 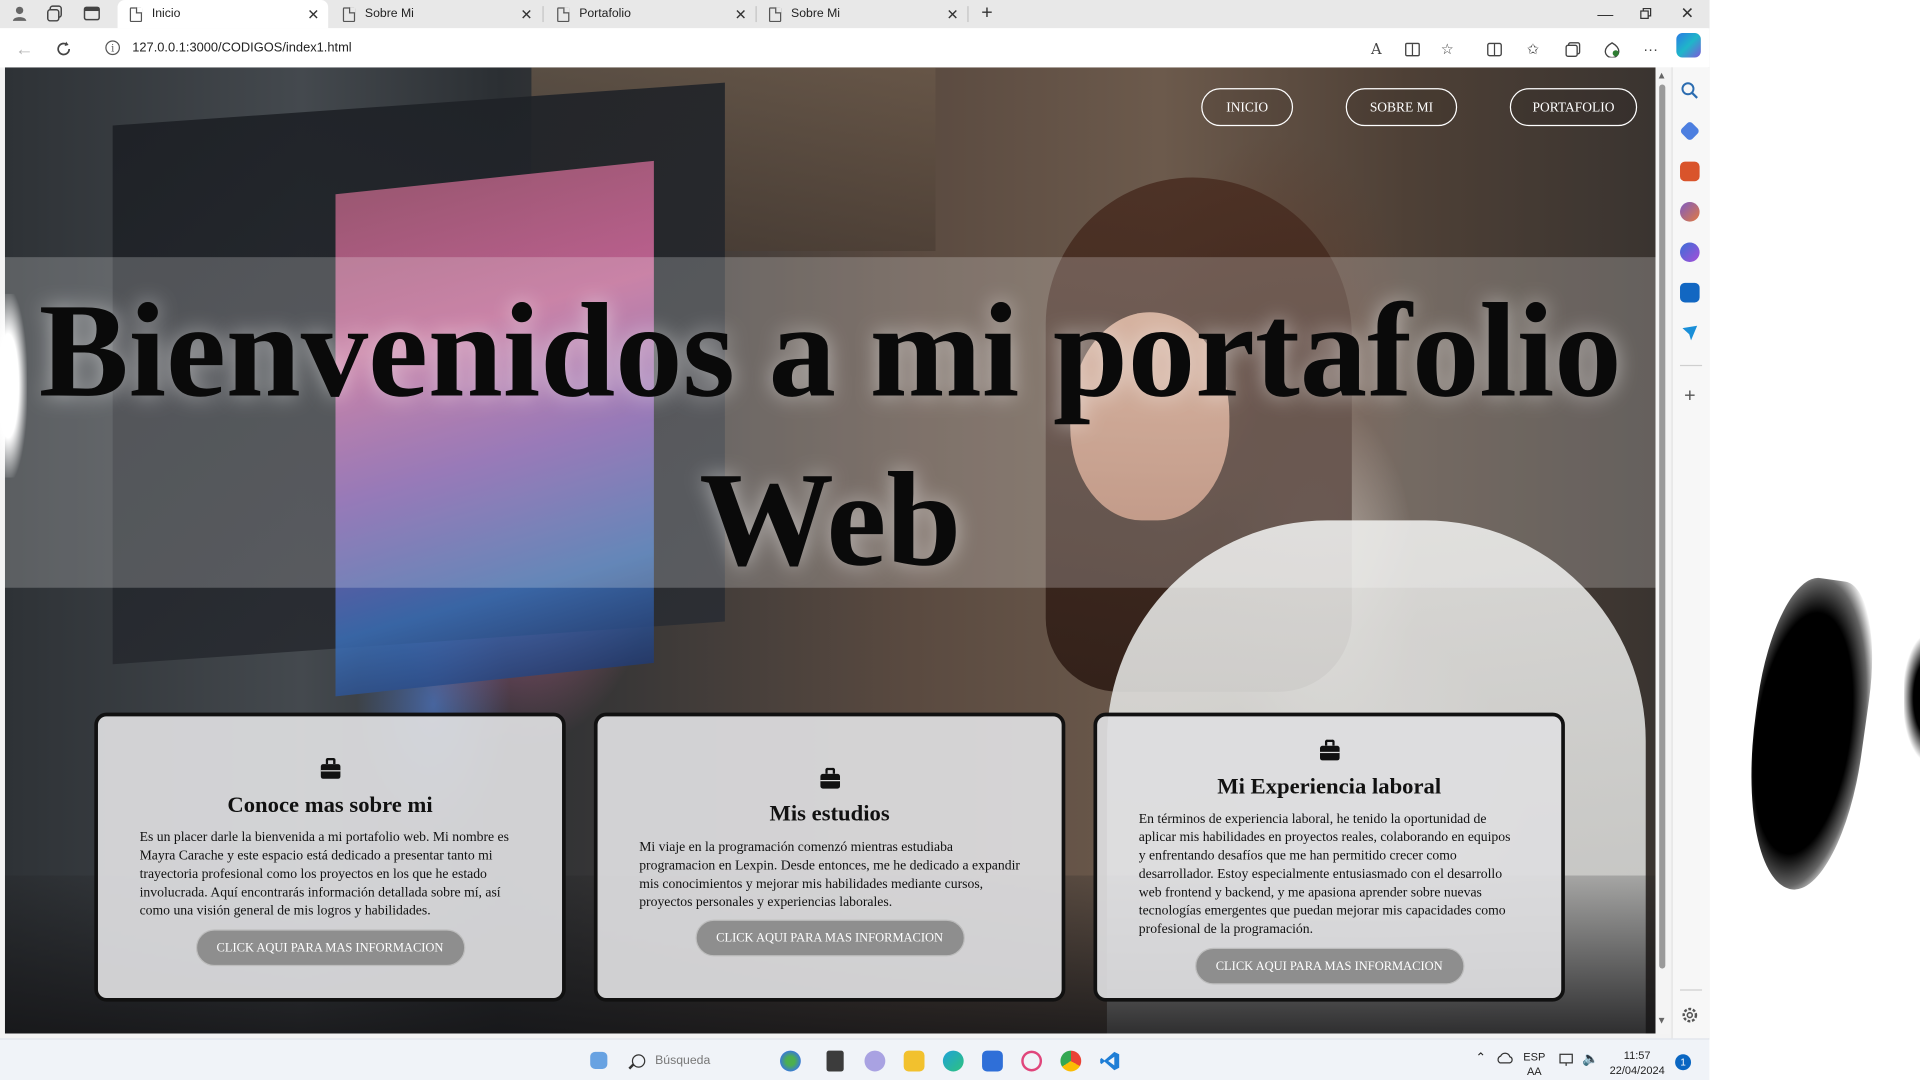 I want to click on widgets-icon, so click(x=790, y=1061).